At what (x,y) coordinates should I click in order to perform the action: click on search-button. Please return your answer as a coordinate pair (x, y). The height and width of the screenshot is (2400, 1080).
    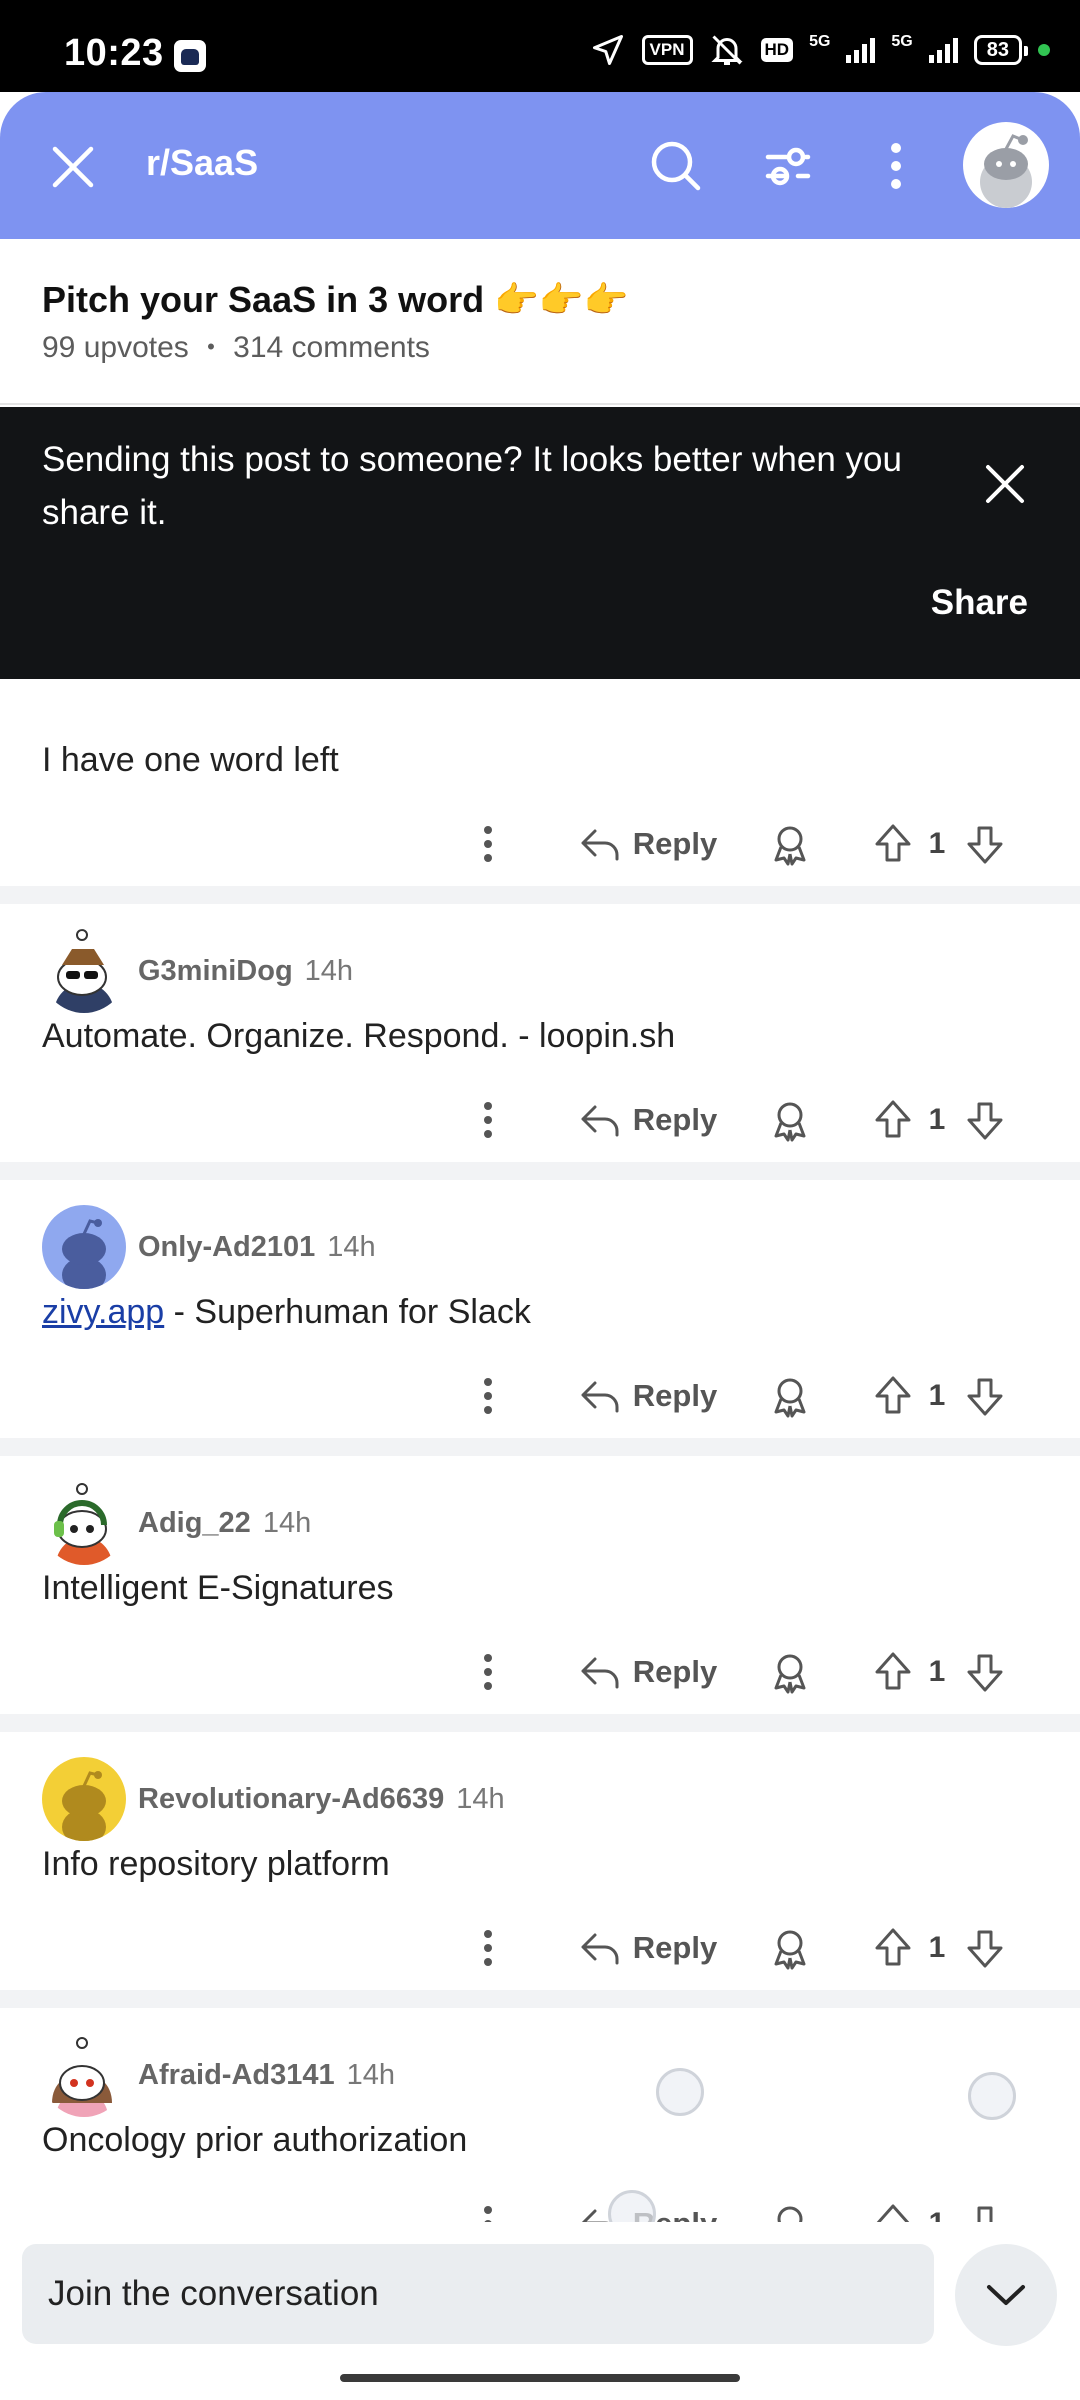
    Looking at the image, I should click on (676, 166).